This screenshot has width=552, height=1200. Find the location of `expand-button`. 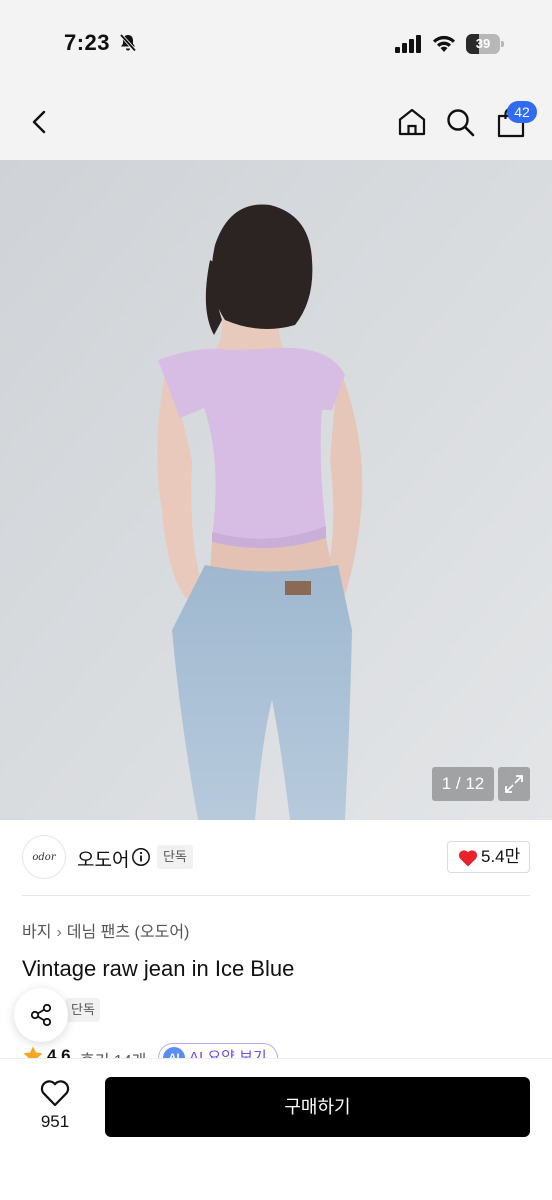

expand-button is located at coordinates (514, 784).